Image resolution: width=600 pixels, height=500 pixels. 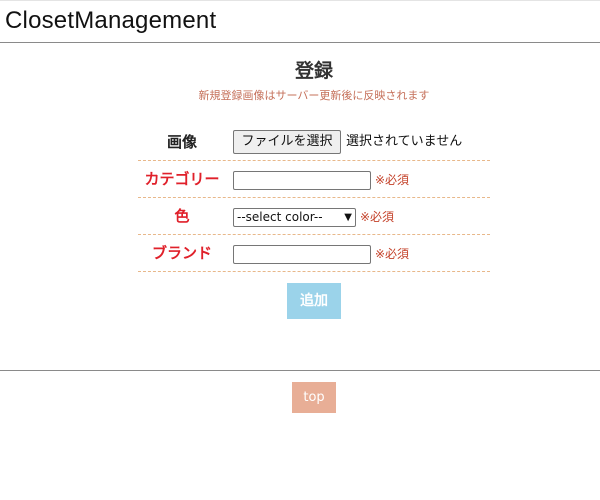 I want to click on color-label: 色, so click(x=182, y=216).